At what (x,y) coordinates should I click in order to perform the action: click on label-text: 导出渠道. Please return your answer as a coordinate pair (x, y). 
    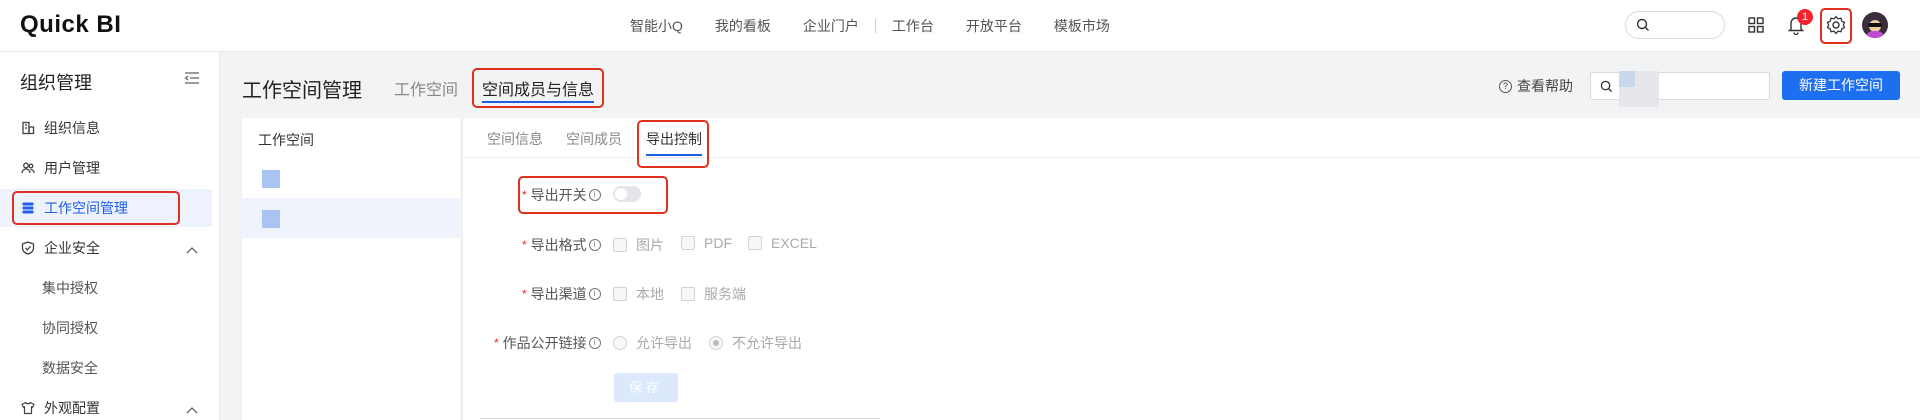
    Looking at the image, I should click on (558, 294).